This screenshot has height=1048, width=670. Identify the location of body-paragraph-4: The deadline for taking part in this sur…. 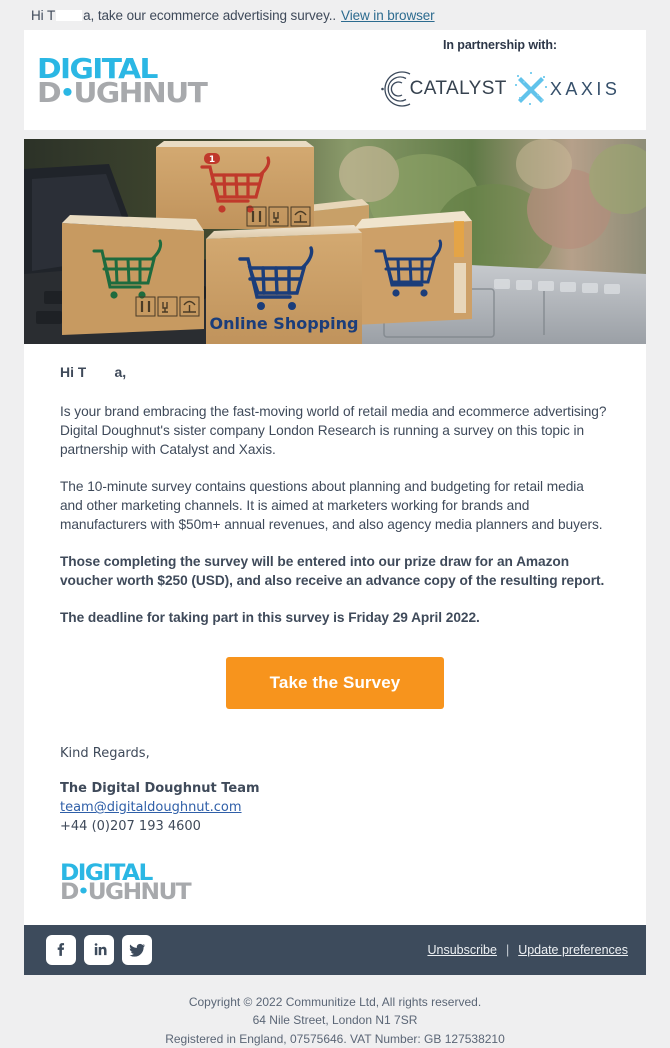
(270, 618).